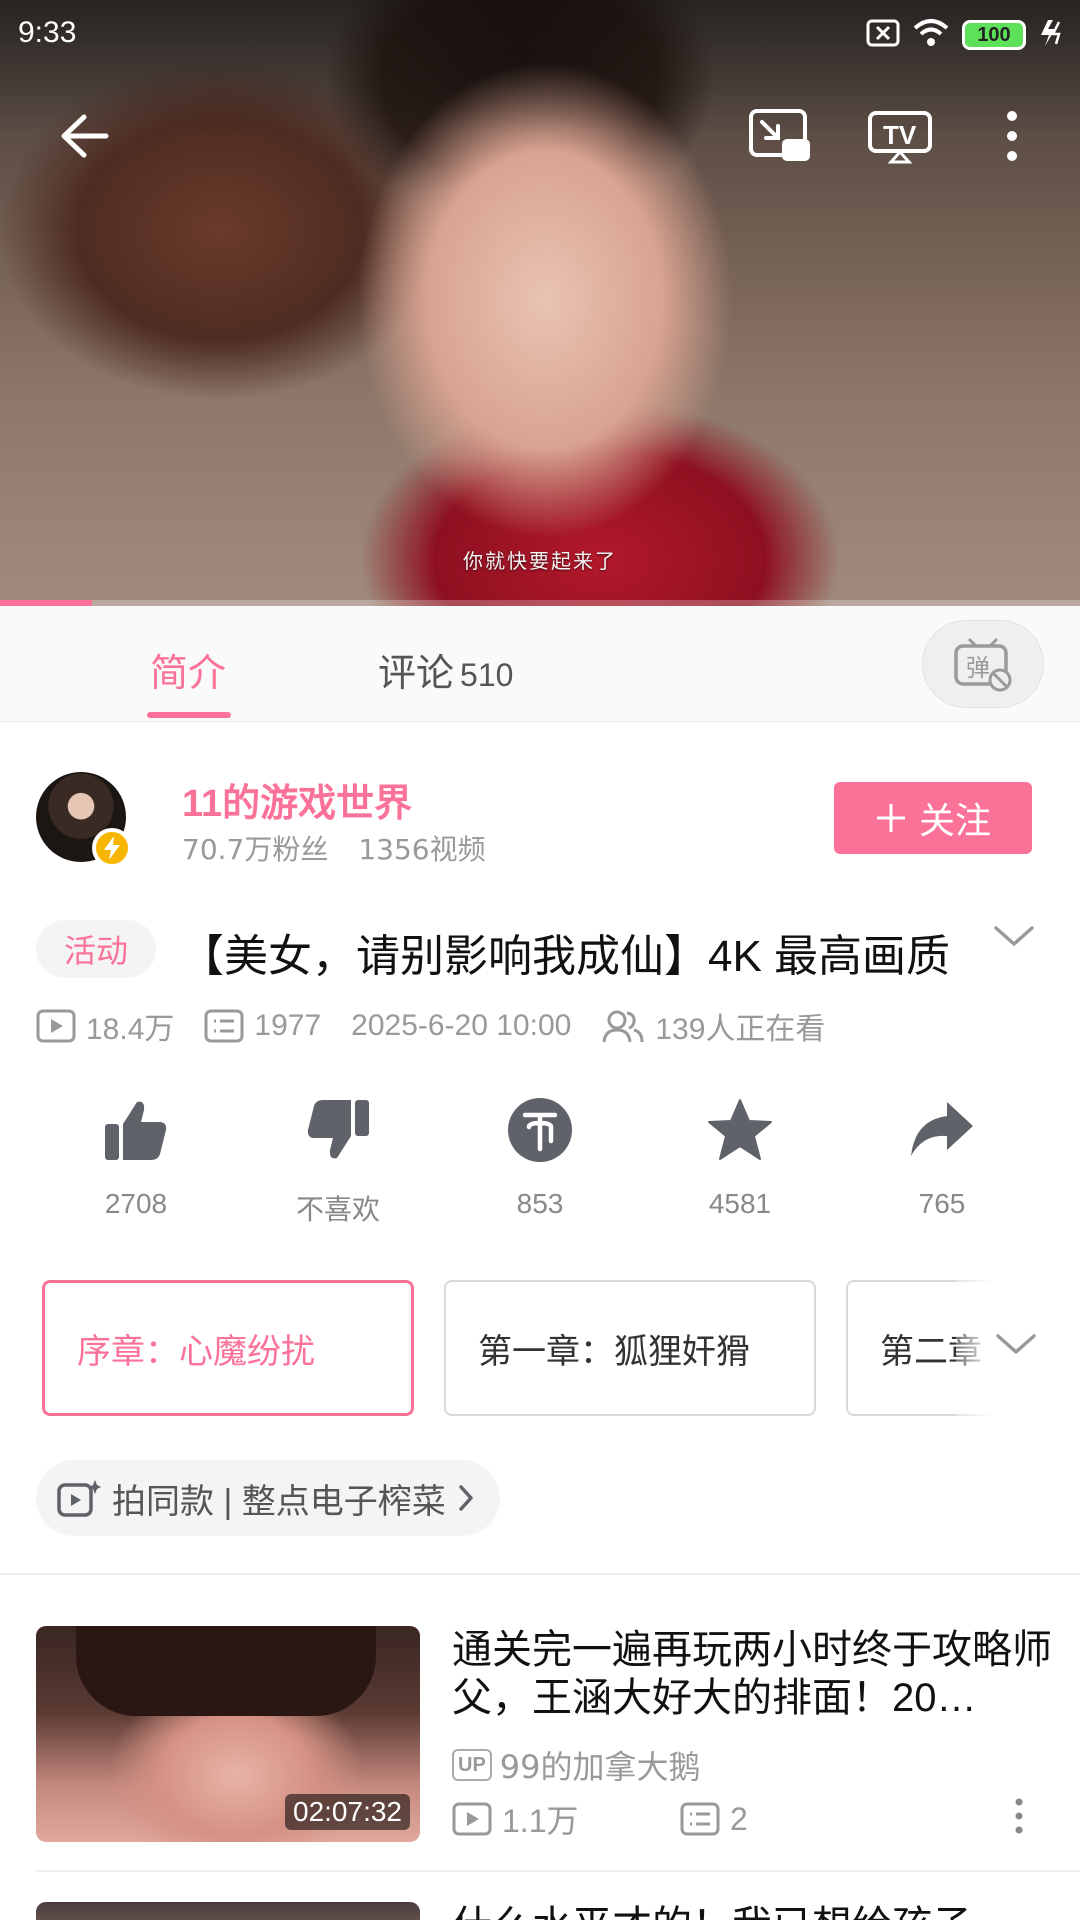  I want to click on share-button: 765, so click(942, 1157).